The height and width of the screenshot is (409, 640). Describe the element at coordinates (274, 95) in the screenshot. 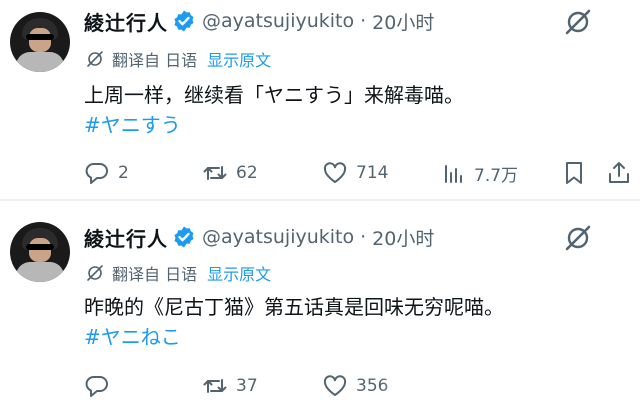

I see `tweet-text: 上周一样，继续看「ヤニすう」来解毒喵。` at that location.